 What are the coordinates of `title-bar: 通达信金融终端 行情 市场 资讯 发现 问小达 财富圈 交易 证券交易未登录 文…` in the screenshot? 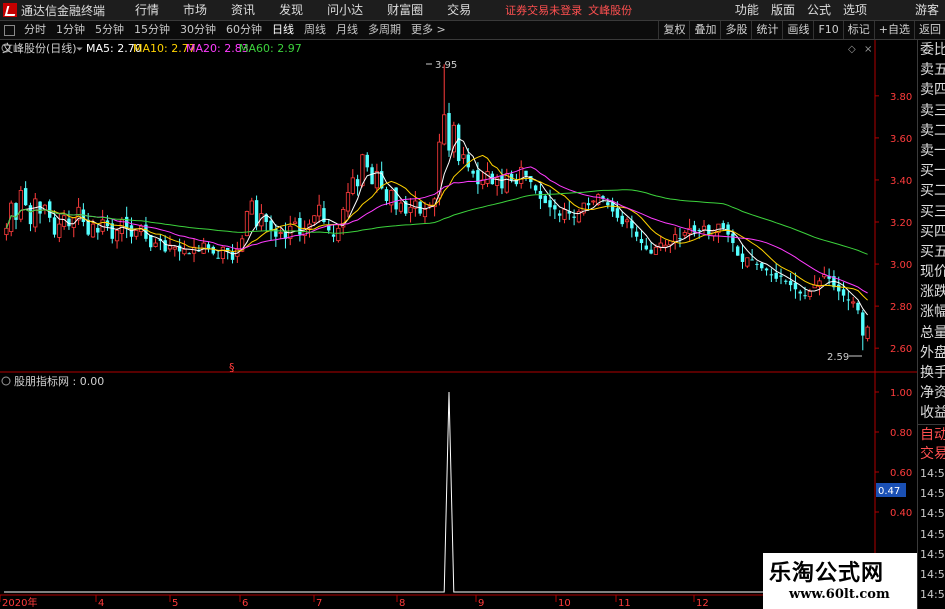 It's located at (472, 10).